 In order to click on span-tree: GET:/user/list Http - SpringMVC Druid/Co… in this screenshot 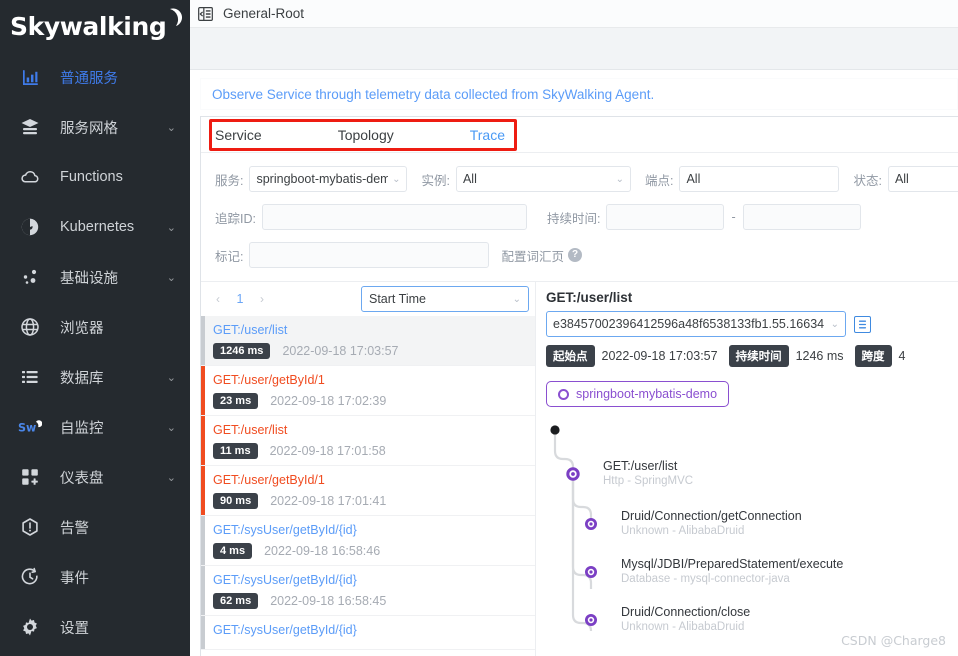, I will do `click(752, 527)`.